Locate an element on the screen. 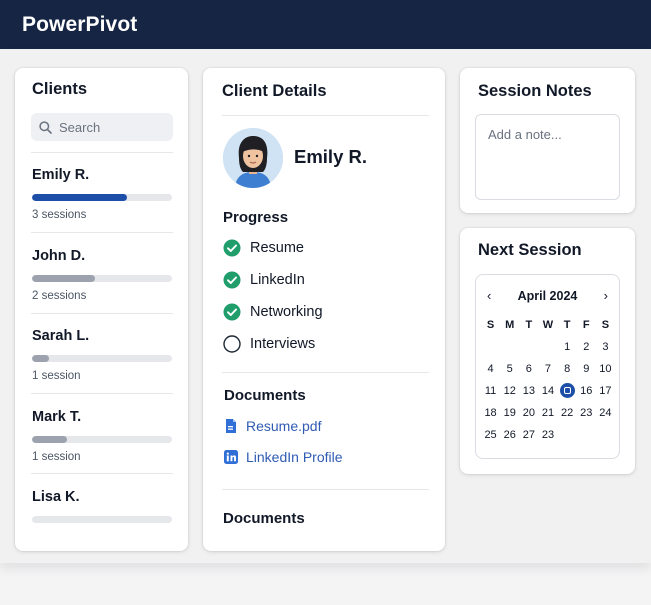 The height and width of the screenshot is (605, 651). calendar-day: 22 is located at coordinates (567, 413).